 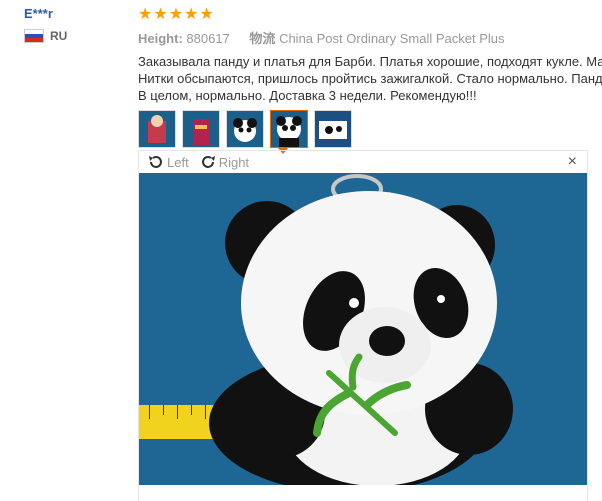 What do you see at coordinates (289, 129) in the screenshot?
I see `thumbnail-4-active` at bounding box center [289, 129].